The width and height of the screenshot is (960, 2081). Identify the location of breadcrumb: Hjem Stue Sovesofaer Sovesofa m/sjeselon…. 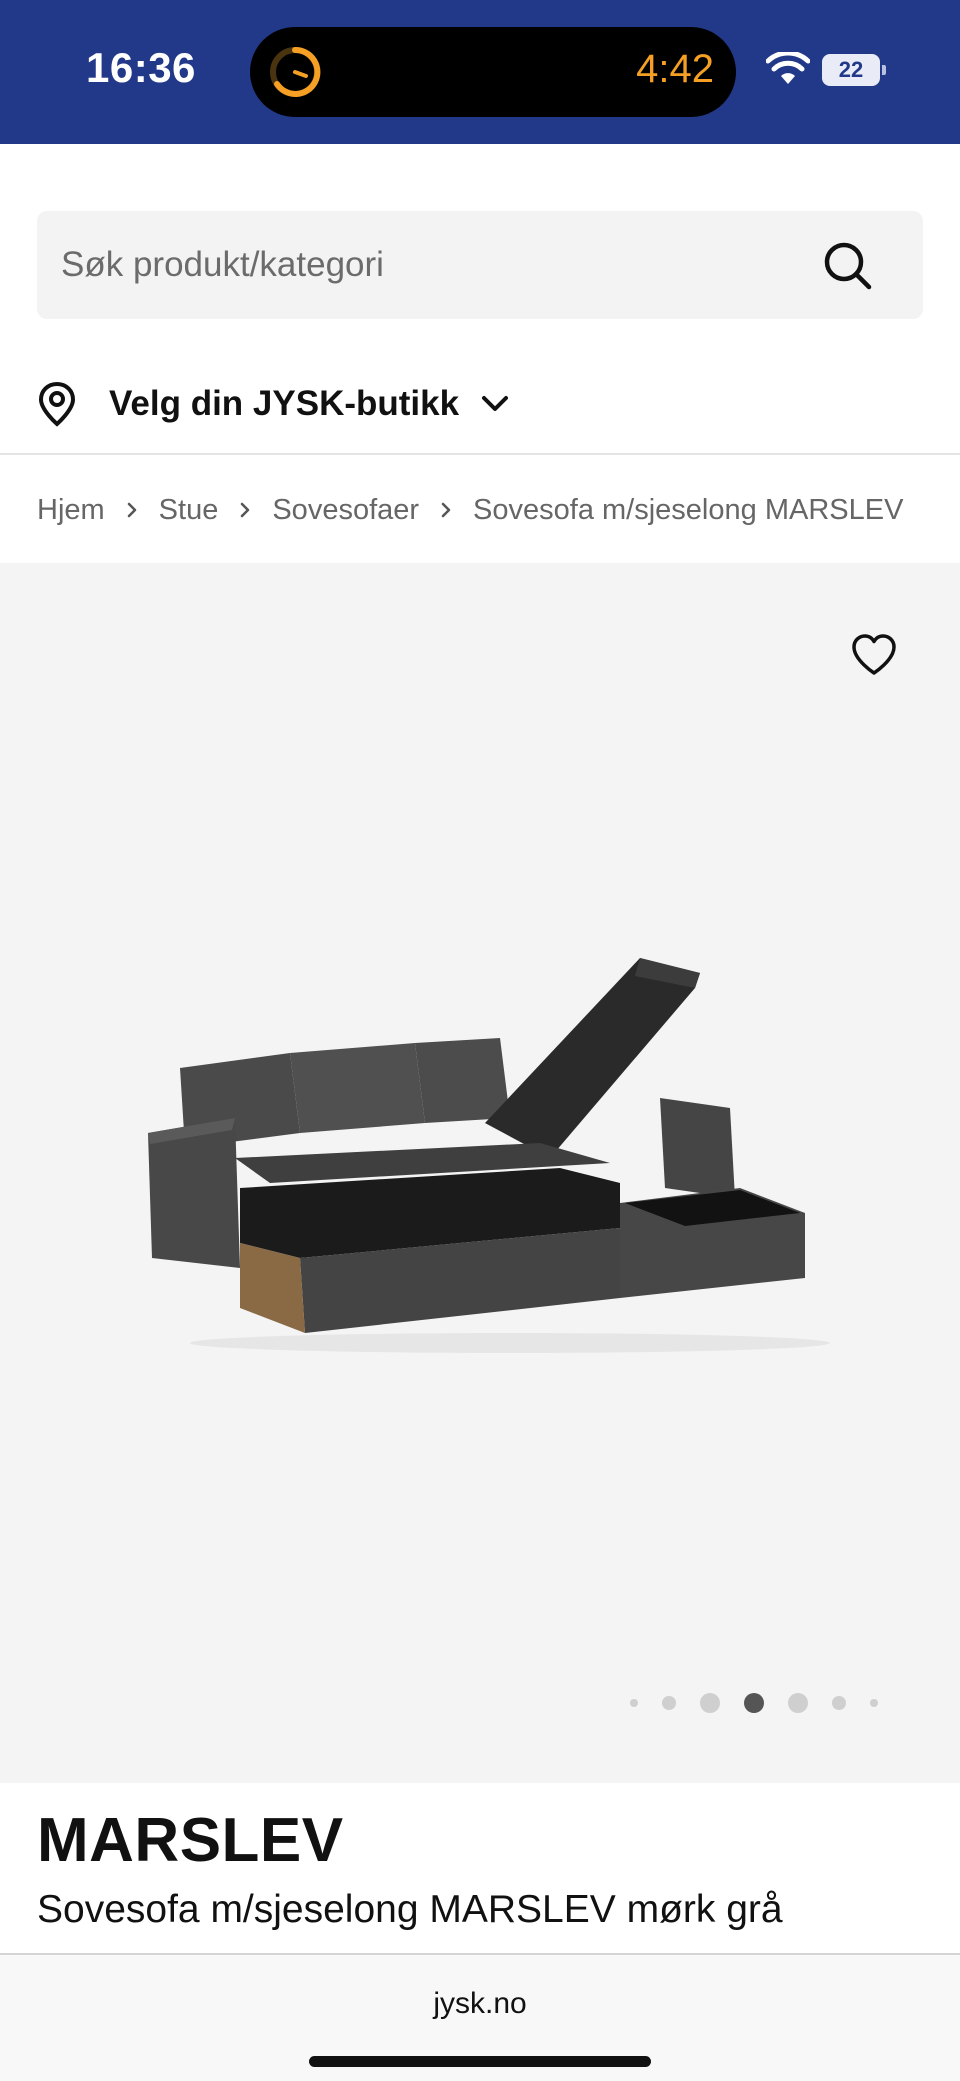
(470, 510).